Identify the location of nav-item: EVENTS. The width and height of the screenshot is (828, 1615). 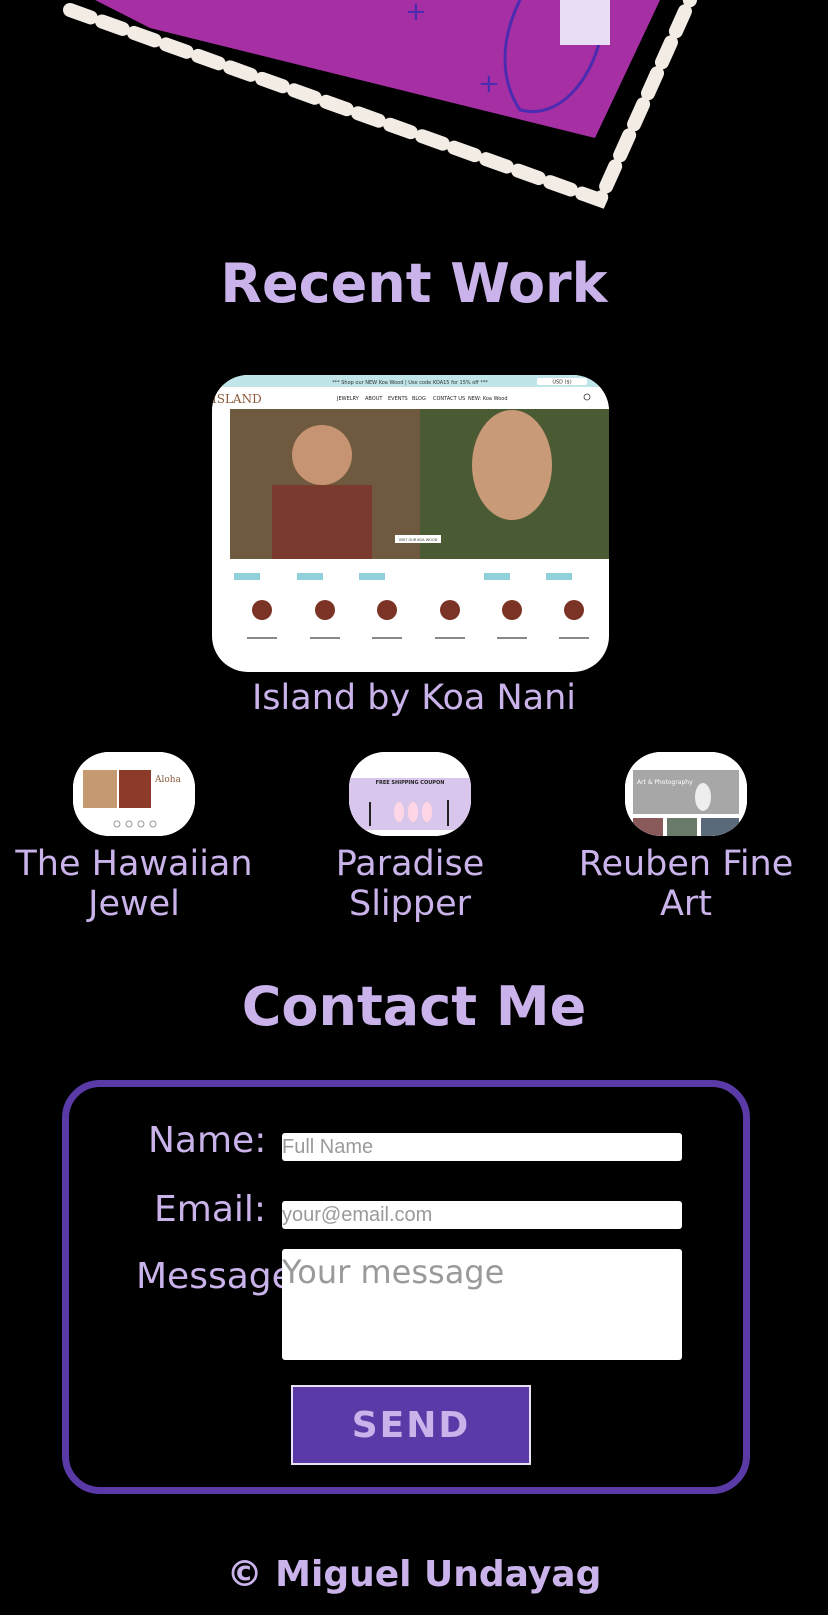
(398, 399).